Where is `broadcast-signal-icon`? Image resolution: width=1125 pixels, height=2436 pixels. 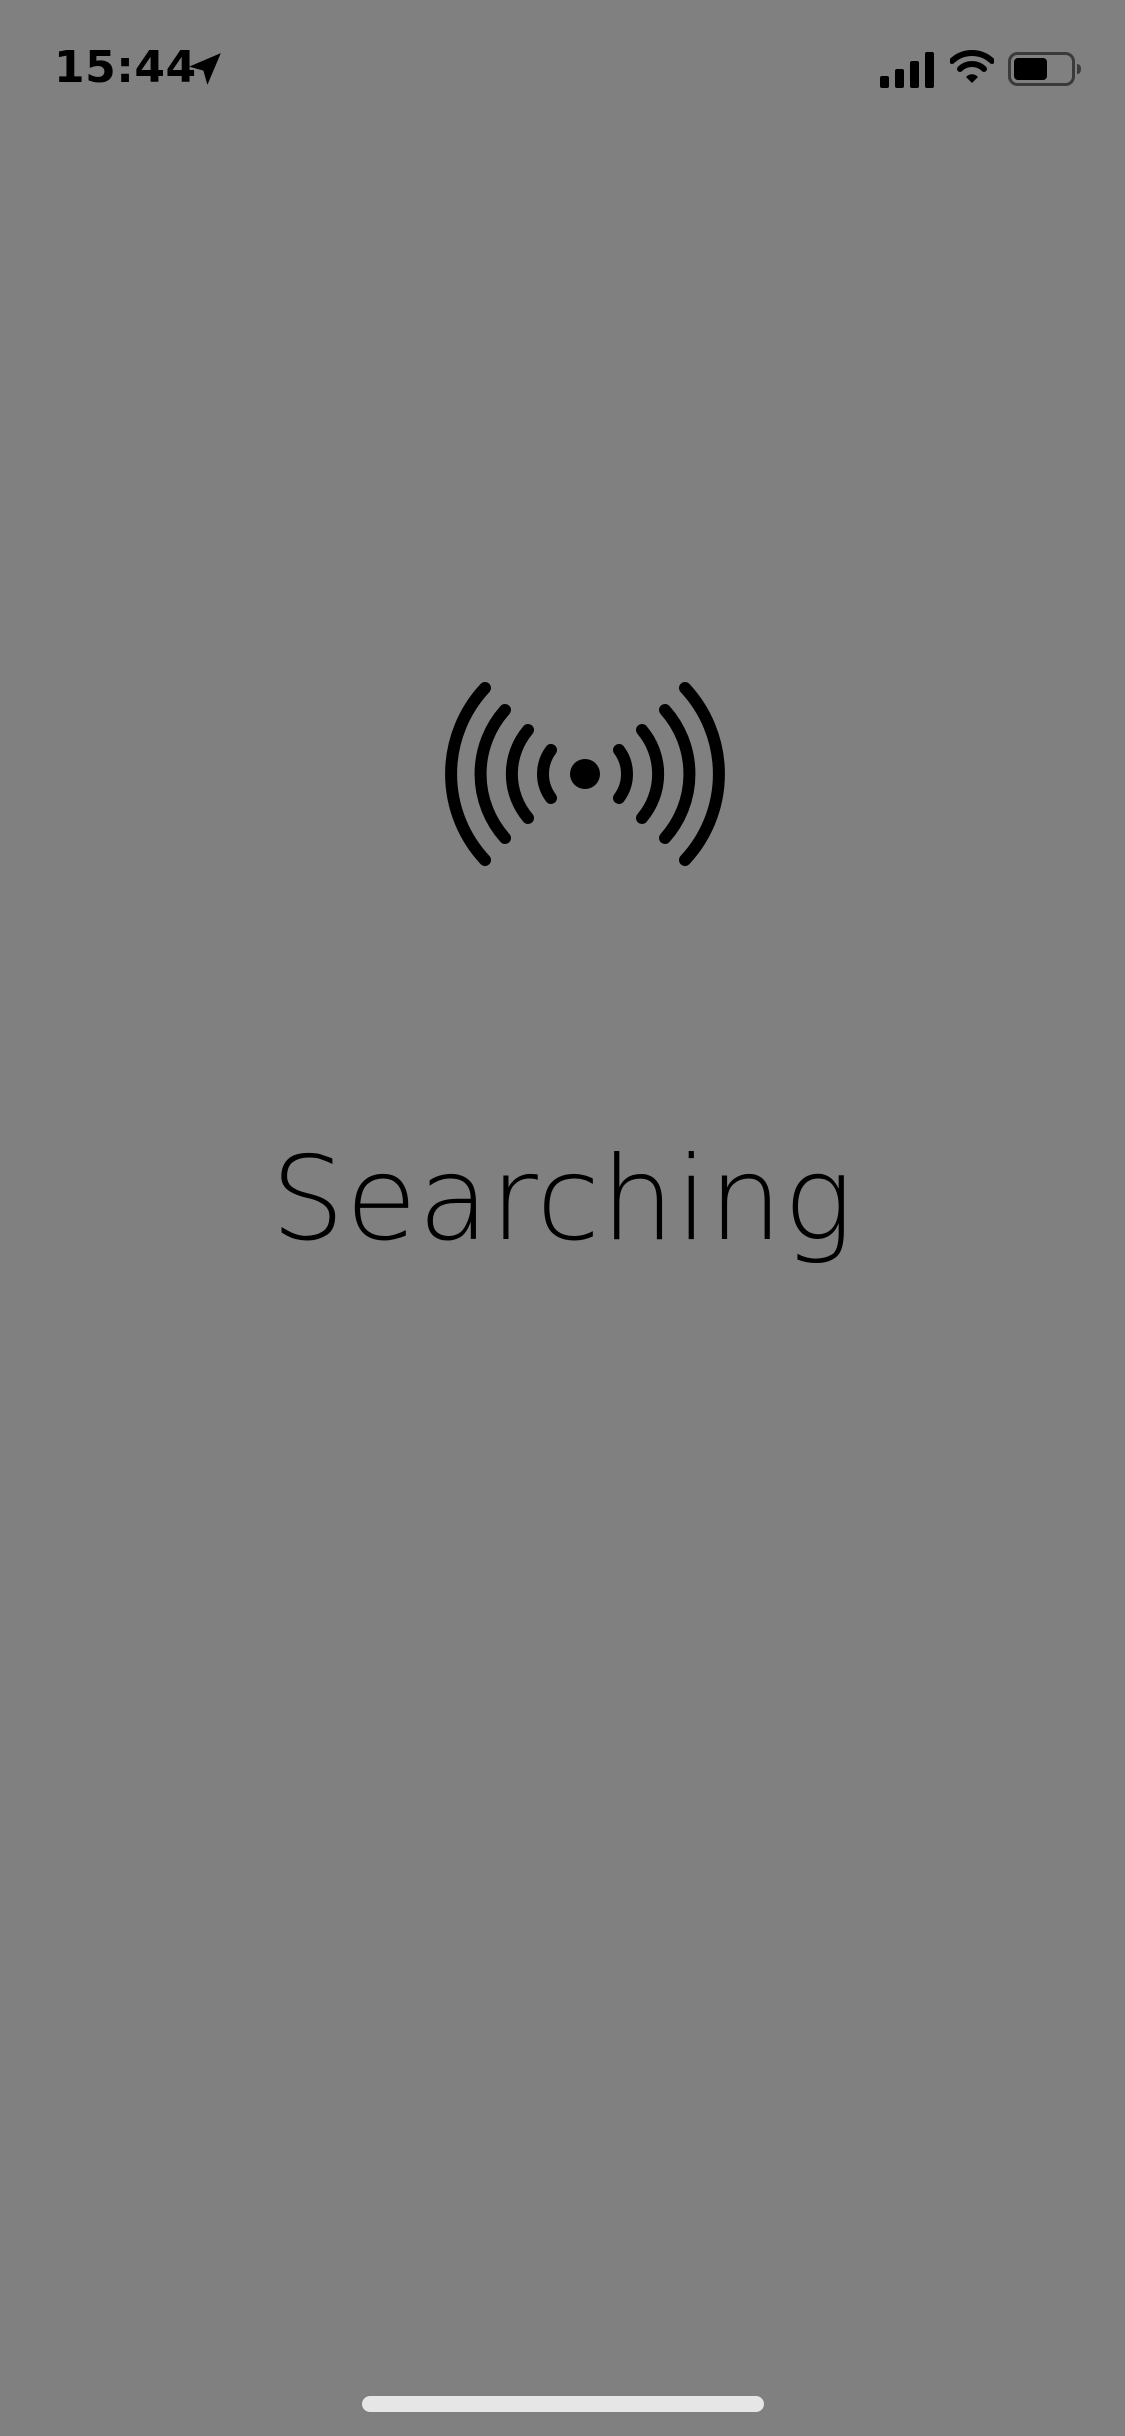
broadcast-signal-icon is located at coordinates (585, 774).